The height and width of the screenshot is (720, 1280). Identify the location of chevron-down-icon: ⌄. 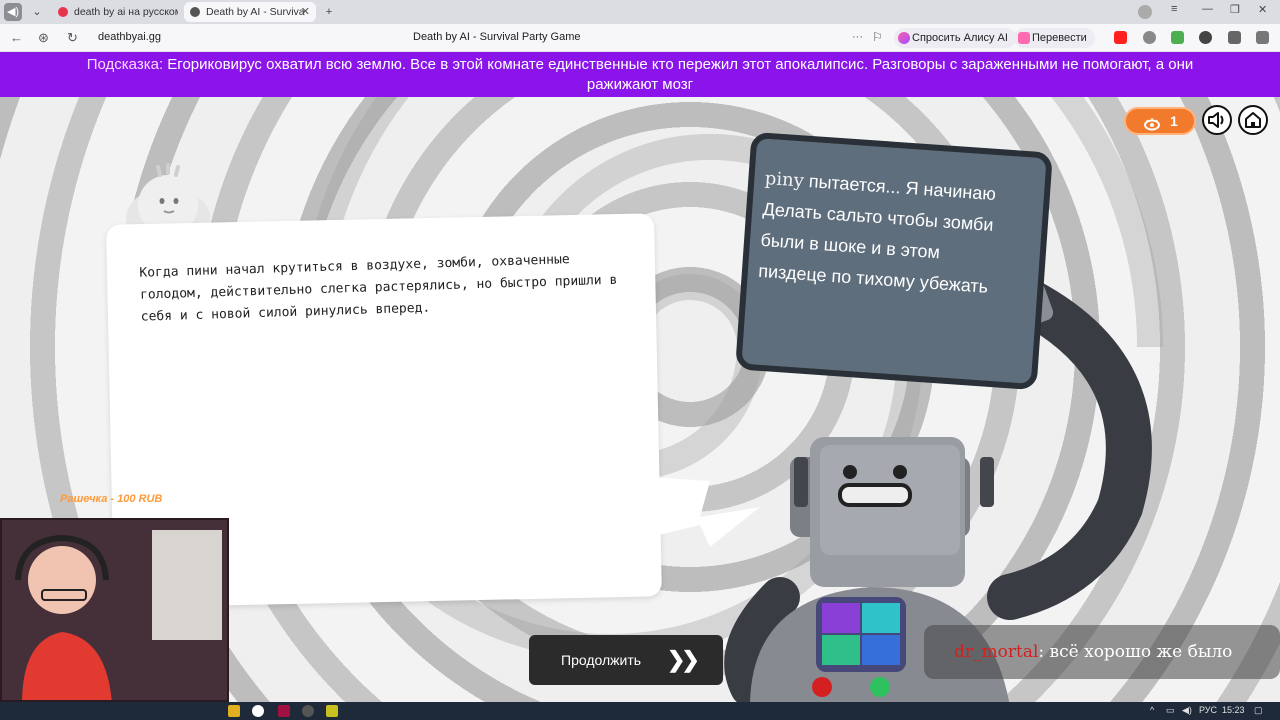
(37, 12).